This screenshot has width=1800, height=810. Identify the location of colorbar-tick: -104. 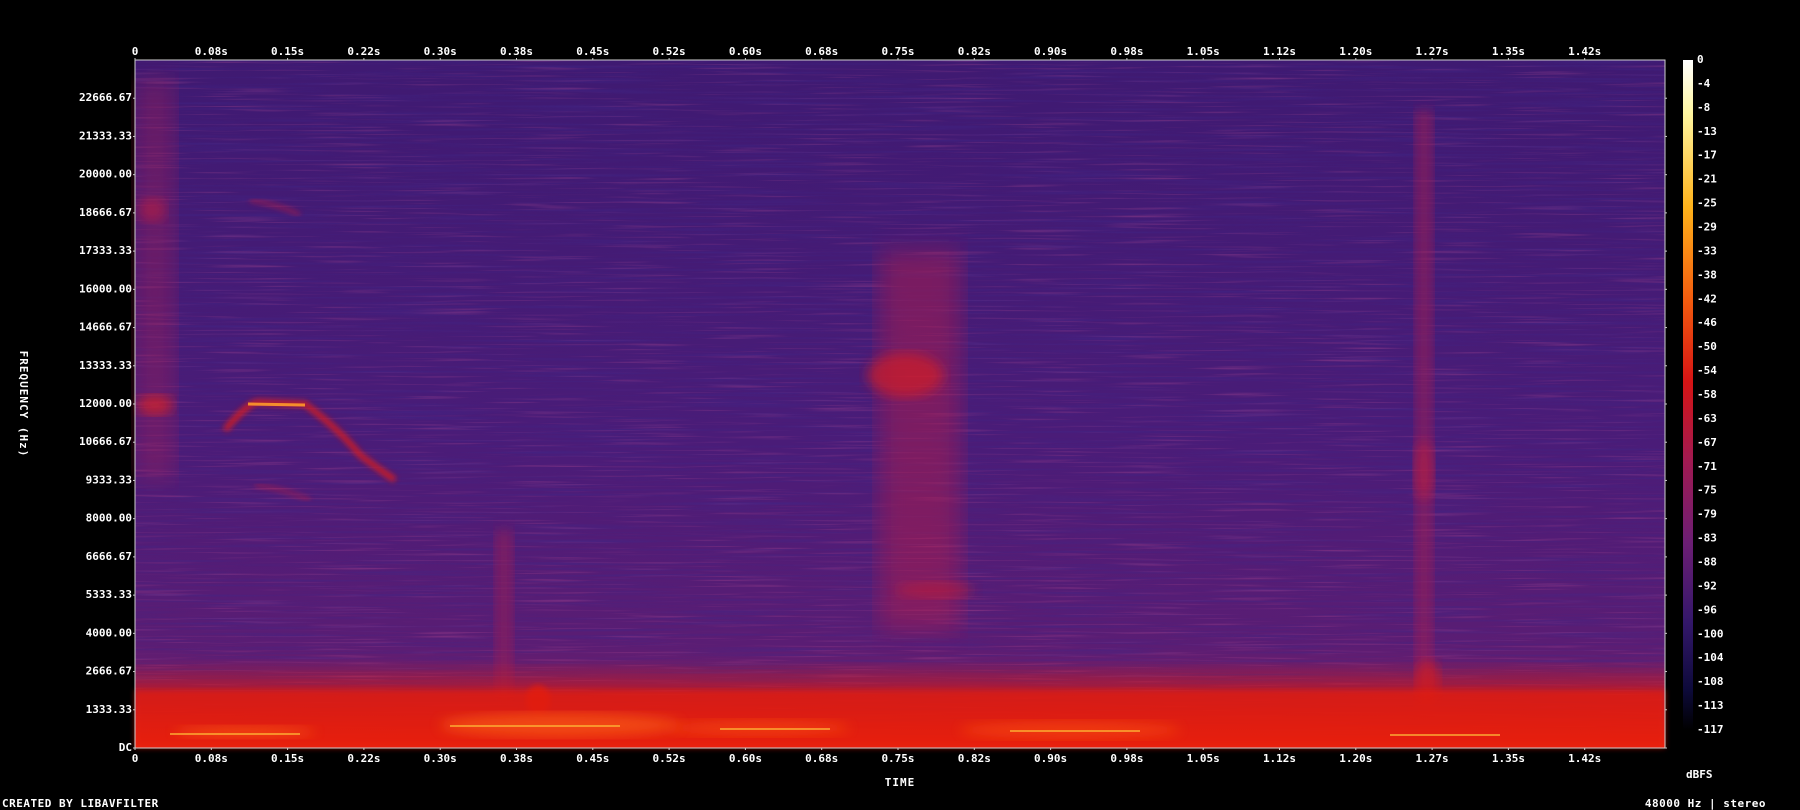
(1710, 657).